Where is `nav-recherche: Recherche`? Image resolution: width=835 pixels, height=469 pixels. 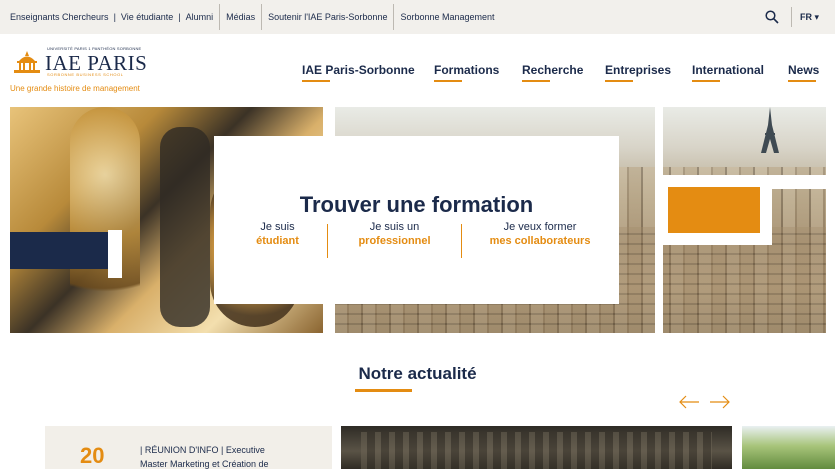 nav-recherche: Recherche is located at coordinates (553, 72).